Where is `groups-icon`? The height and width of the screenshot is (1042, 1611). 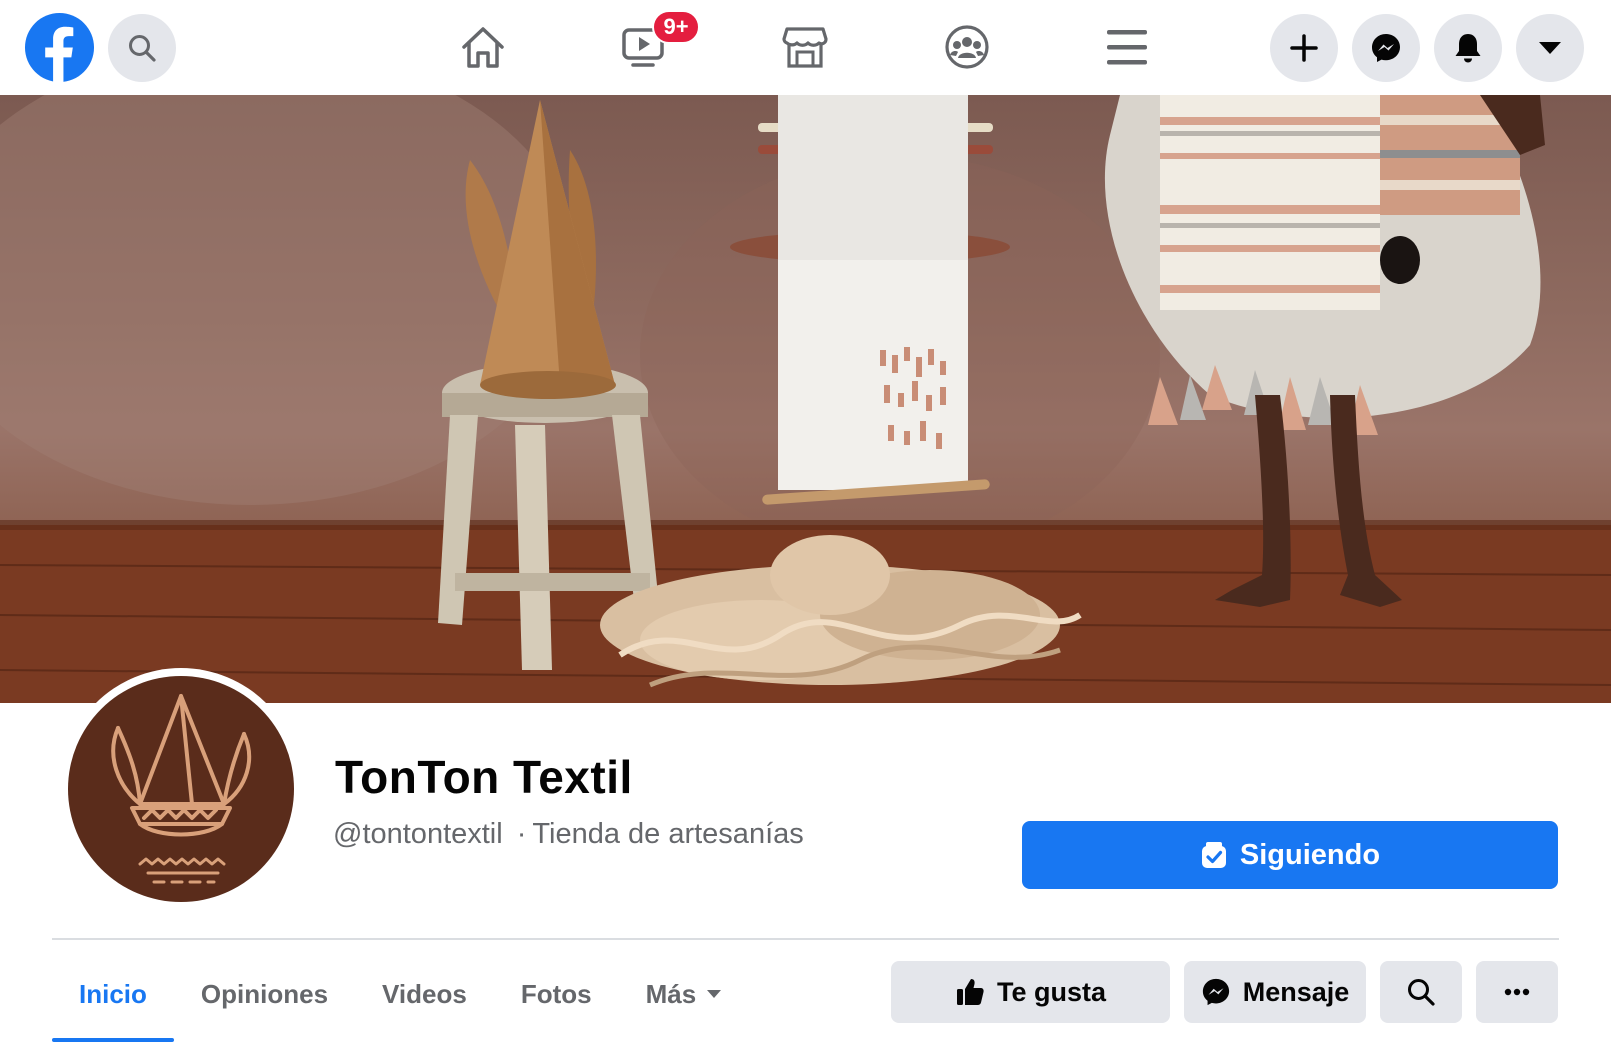 groups-icon is located at coordinates (967, 47).